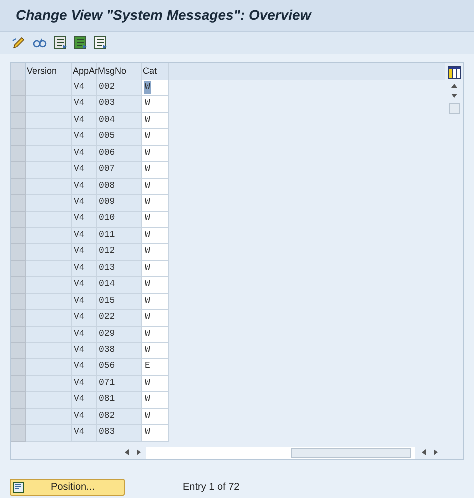 This screenshot has height=498, width=474. I want to click on table-cell: 009, so click(119, 203).